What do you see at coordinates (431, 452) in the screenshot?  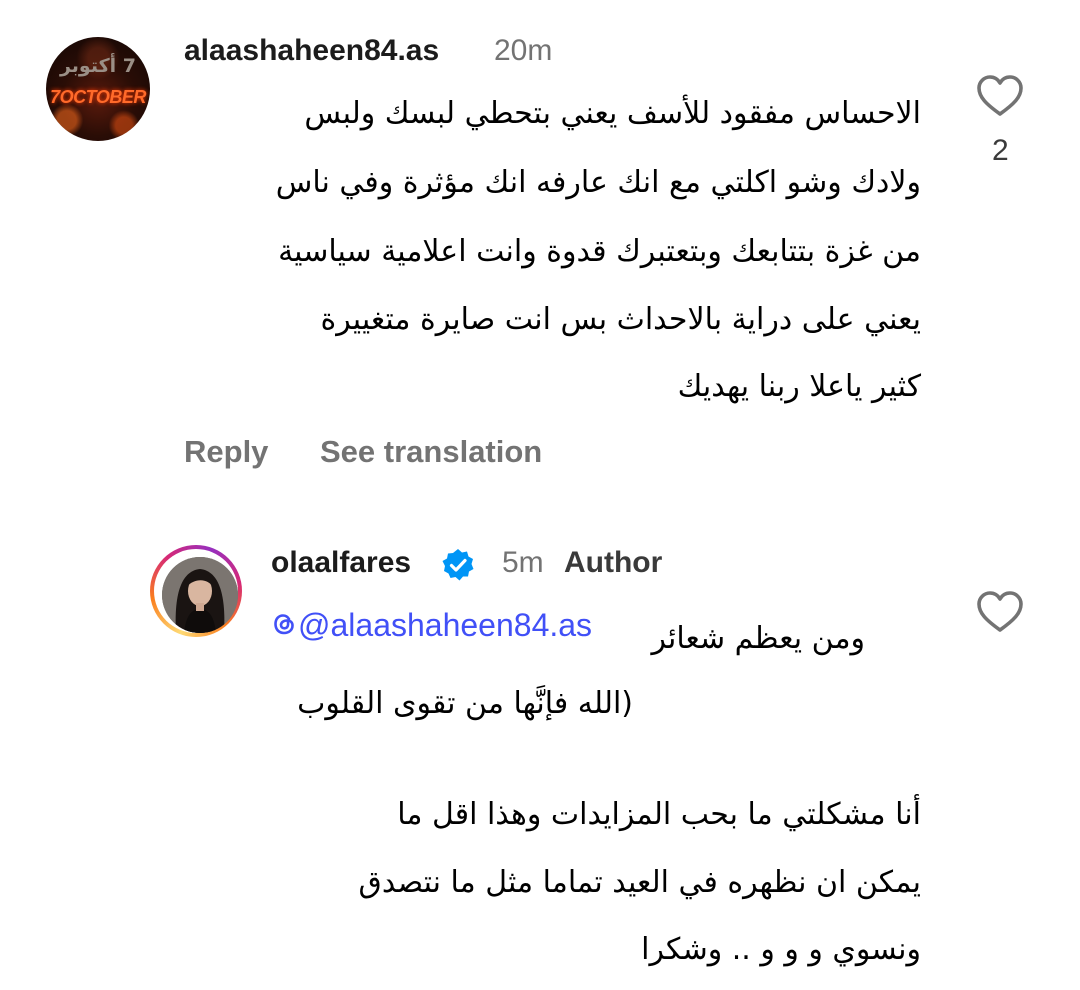 I see `see-translation-button: See translation` at bounding box center [431, 452].